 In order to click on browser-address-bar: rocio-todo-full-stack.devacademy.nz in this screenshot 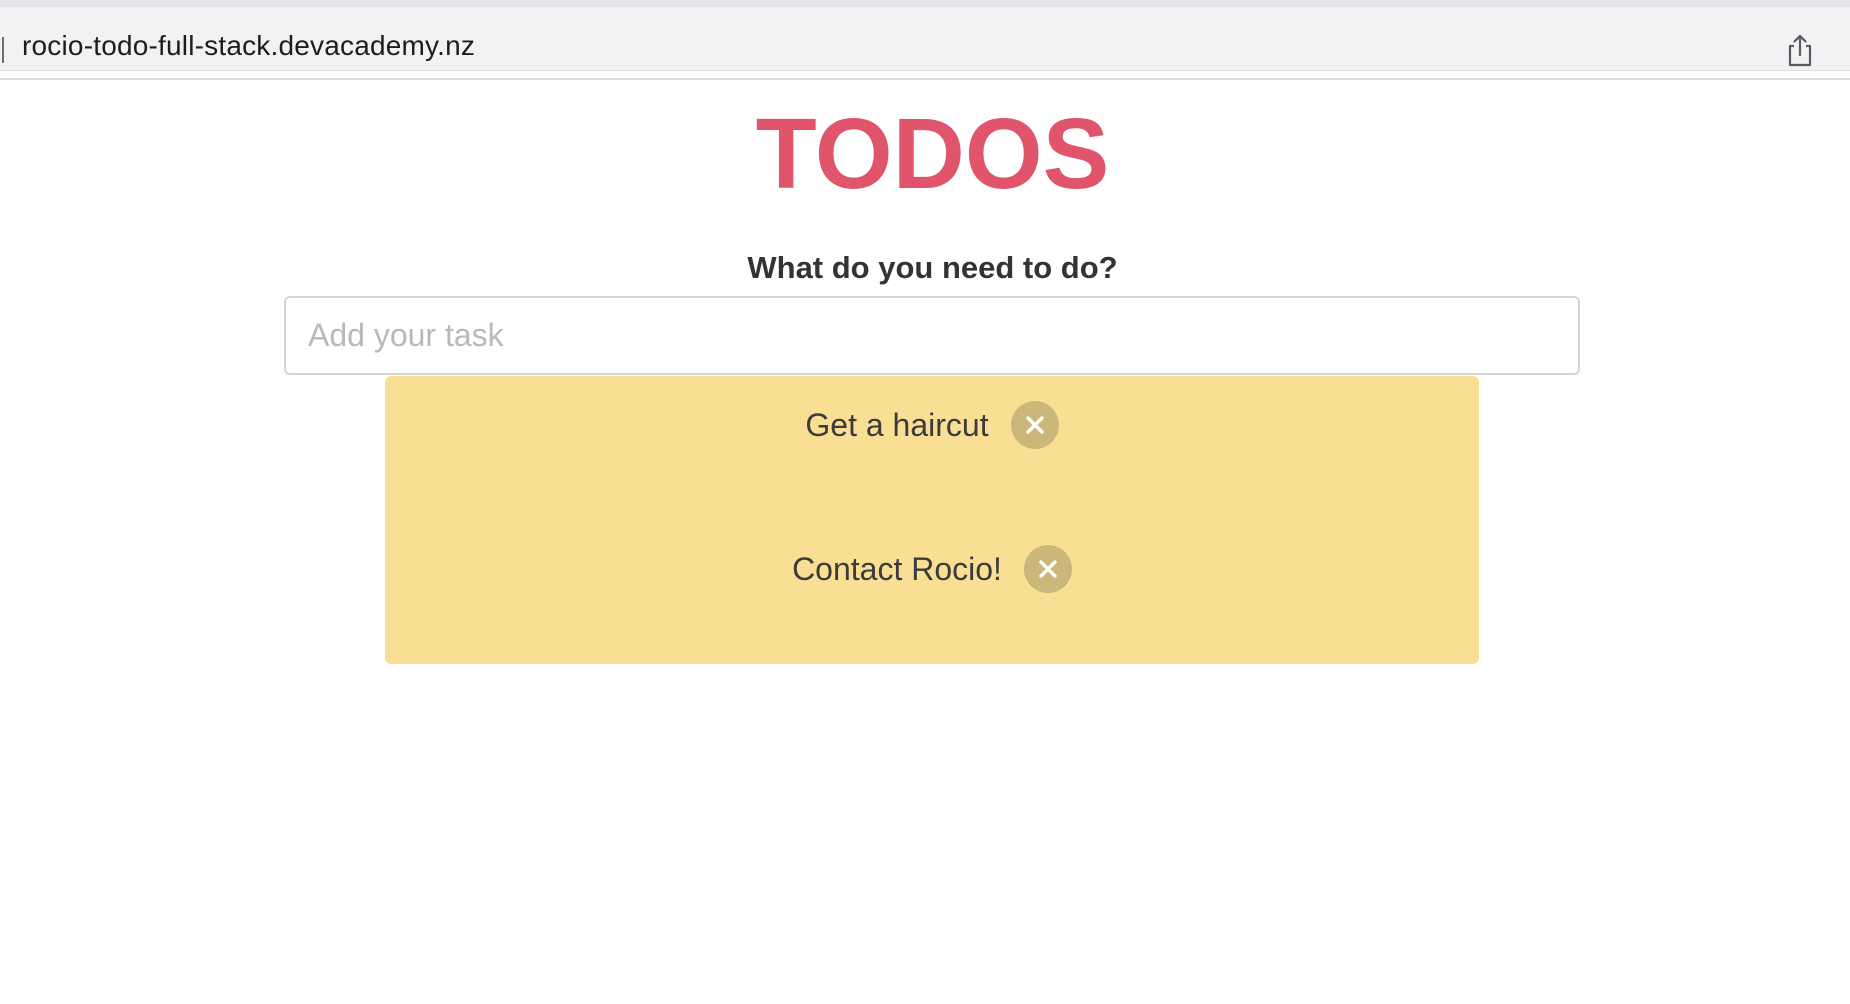, I will do `click(925, 39)`.